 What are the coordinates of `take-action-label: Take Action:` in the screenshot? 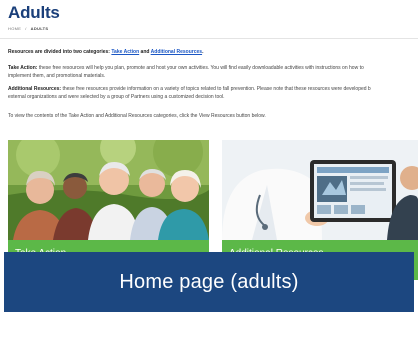 It's located at (23, 68).